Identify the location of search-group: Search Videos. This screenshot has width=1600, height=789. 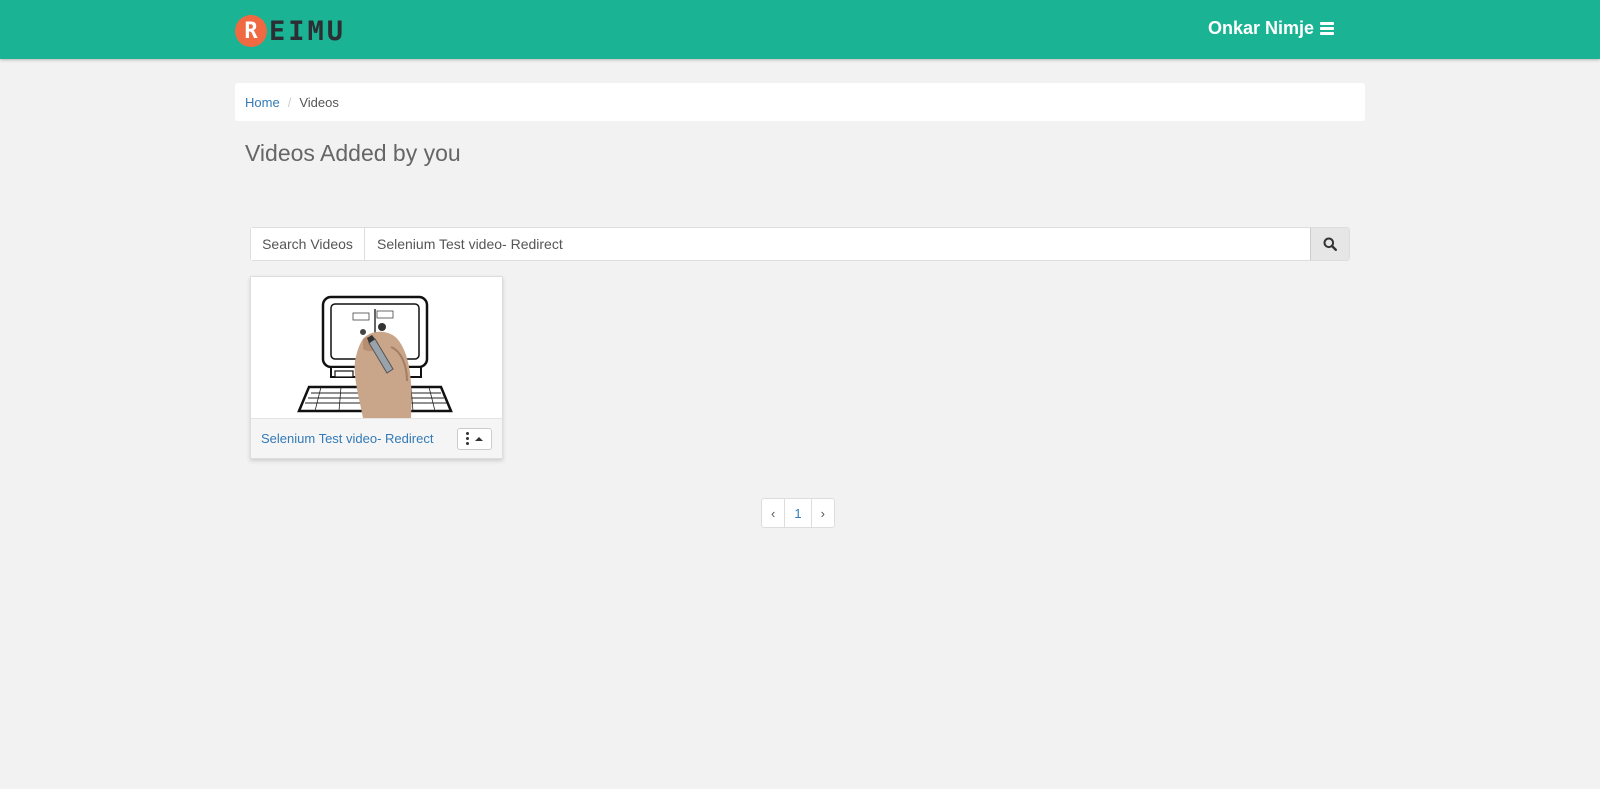
(800, 244).